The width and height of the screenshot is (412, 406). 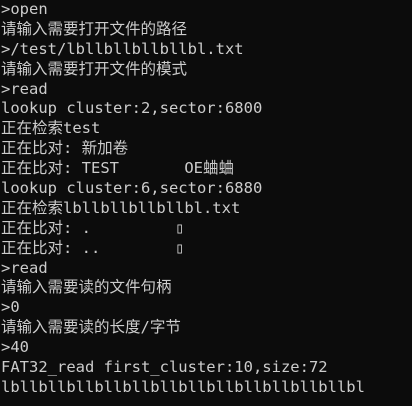 I want to click on console-line-1: >open, so click(x=24, y=9).